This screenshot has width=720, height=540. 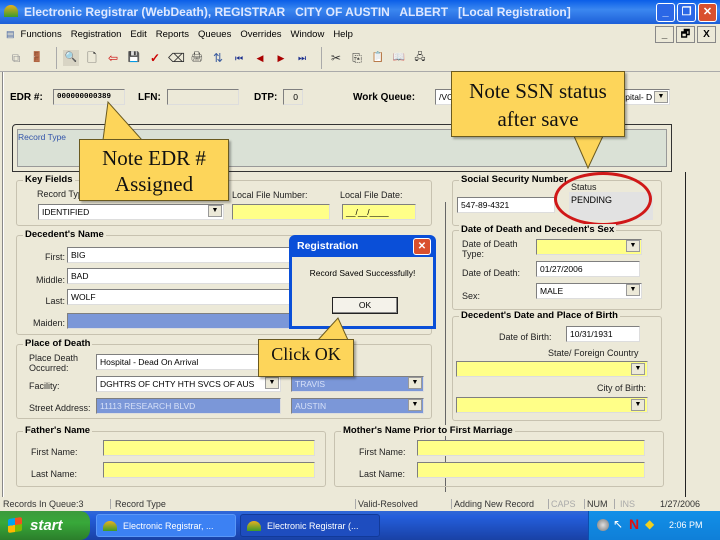 I want to click on toolbar-separator, so click(x=56, y=57).